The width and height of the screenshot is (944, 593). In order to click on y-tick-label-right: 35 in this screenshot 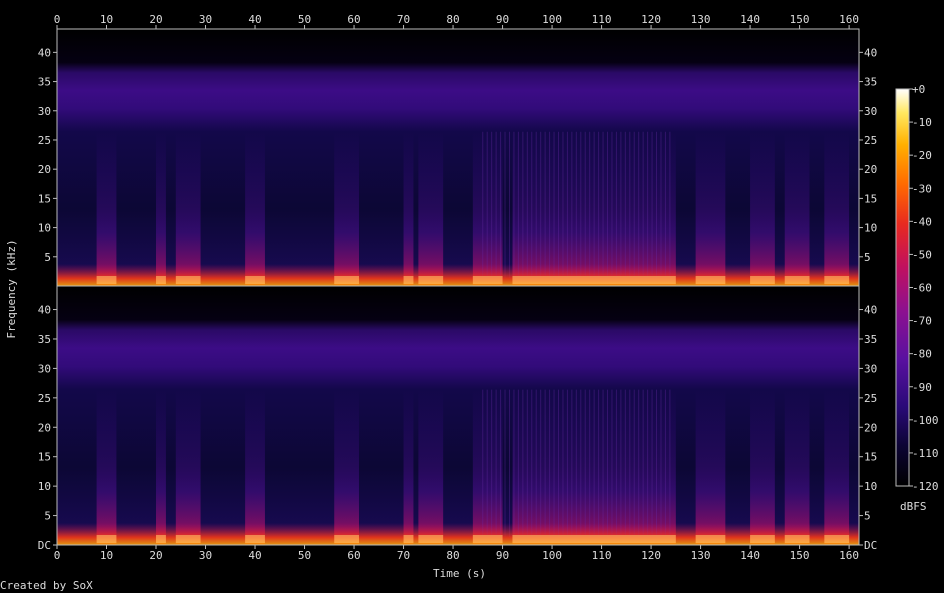, I will do `click(870, 339)`.